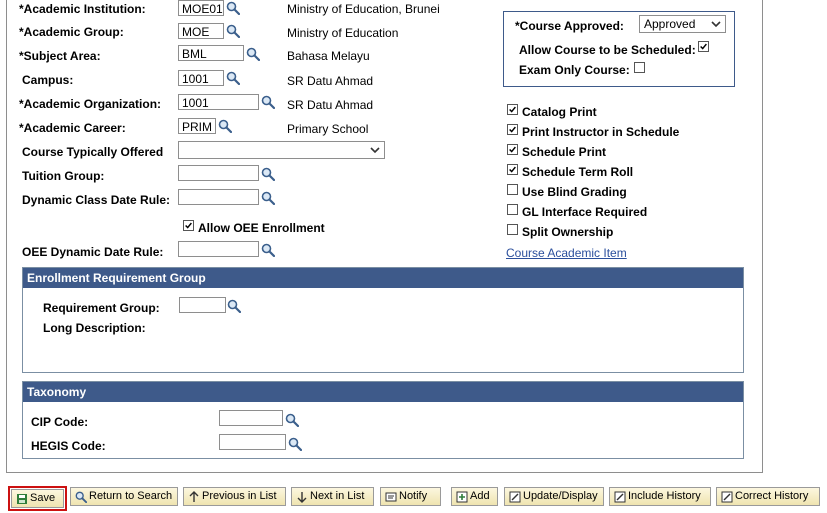  I want to click on academic-institution-input: MOE01, so click(201, 8).